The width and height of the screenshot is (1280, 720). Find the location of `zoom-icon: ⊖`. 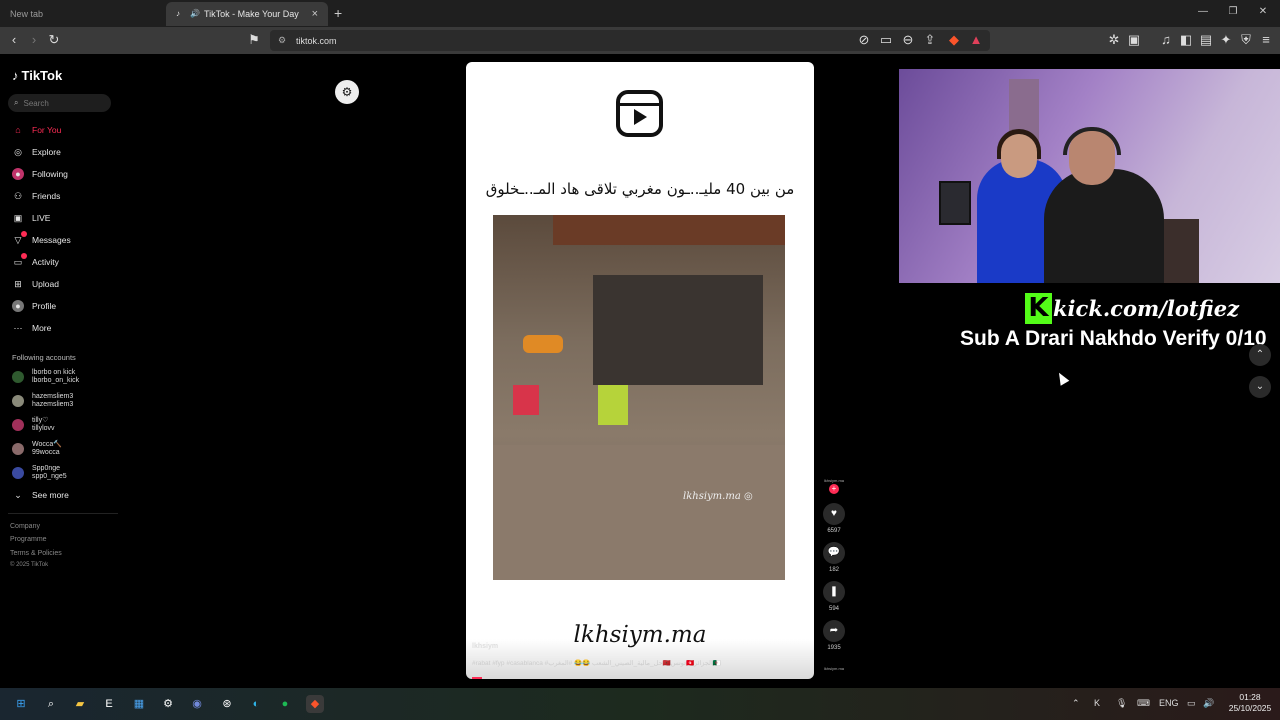

zoom-icon: ⊖ is located at coordinates (908, 40).